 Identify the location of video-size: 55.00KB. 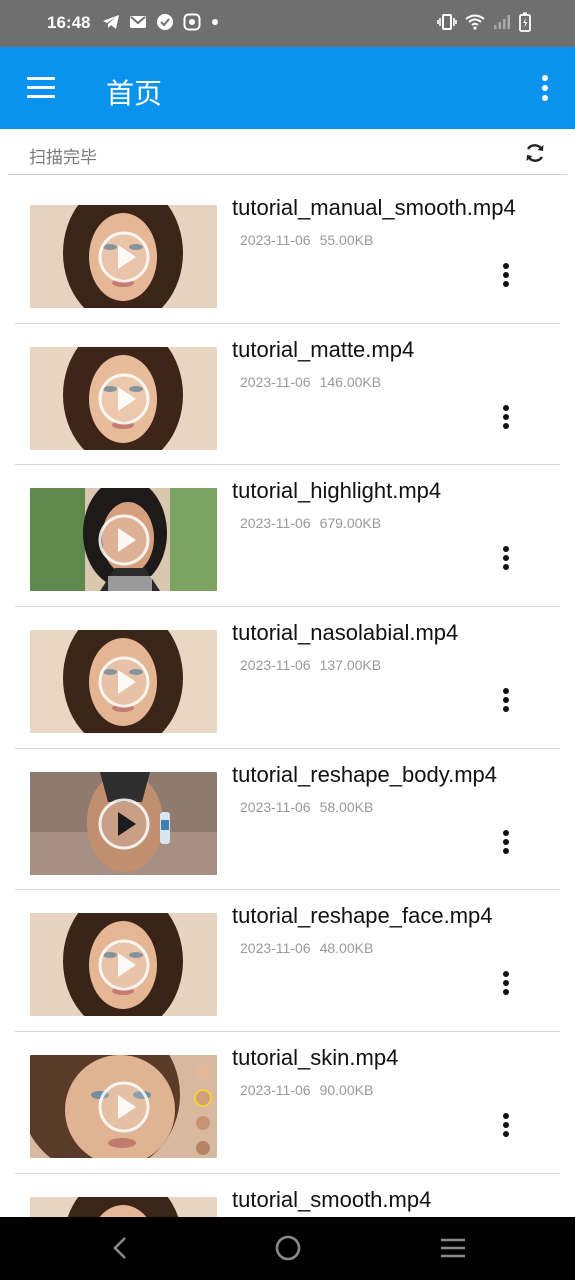
(346, 240).